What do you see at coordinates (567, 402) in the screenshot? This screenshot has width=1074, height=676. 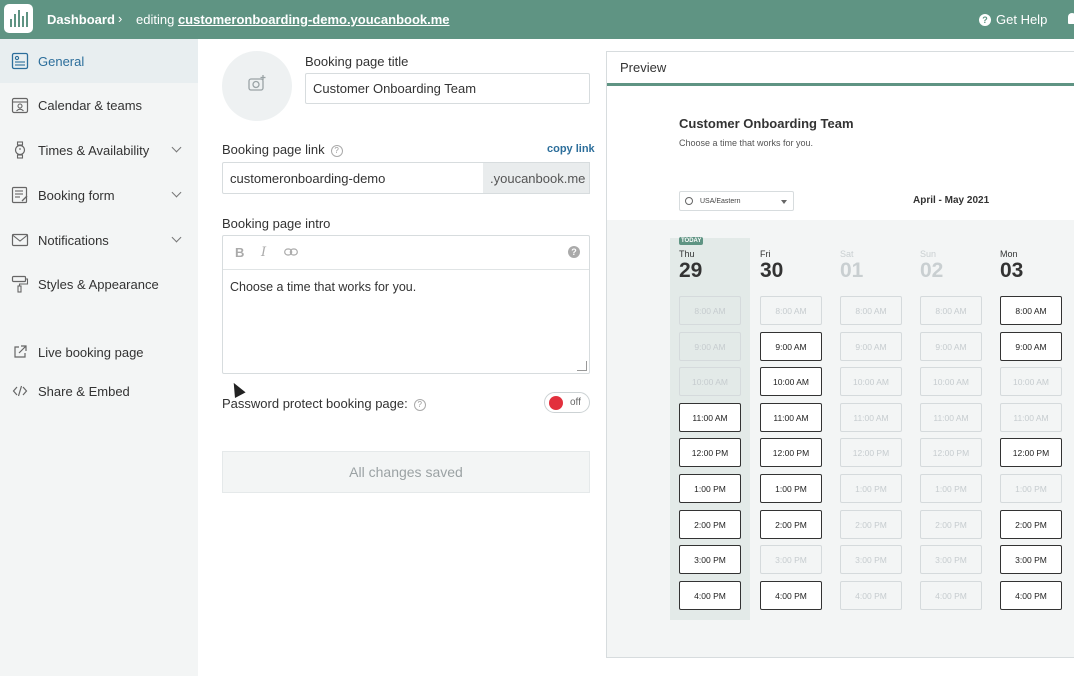 I see `password-protect-toggle: off` at bounding box center [567, 402].